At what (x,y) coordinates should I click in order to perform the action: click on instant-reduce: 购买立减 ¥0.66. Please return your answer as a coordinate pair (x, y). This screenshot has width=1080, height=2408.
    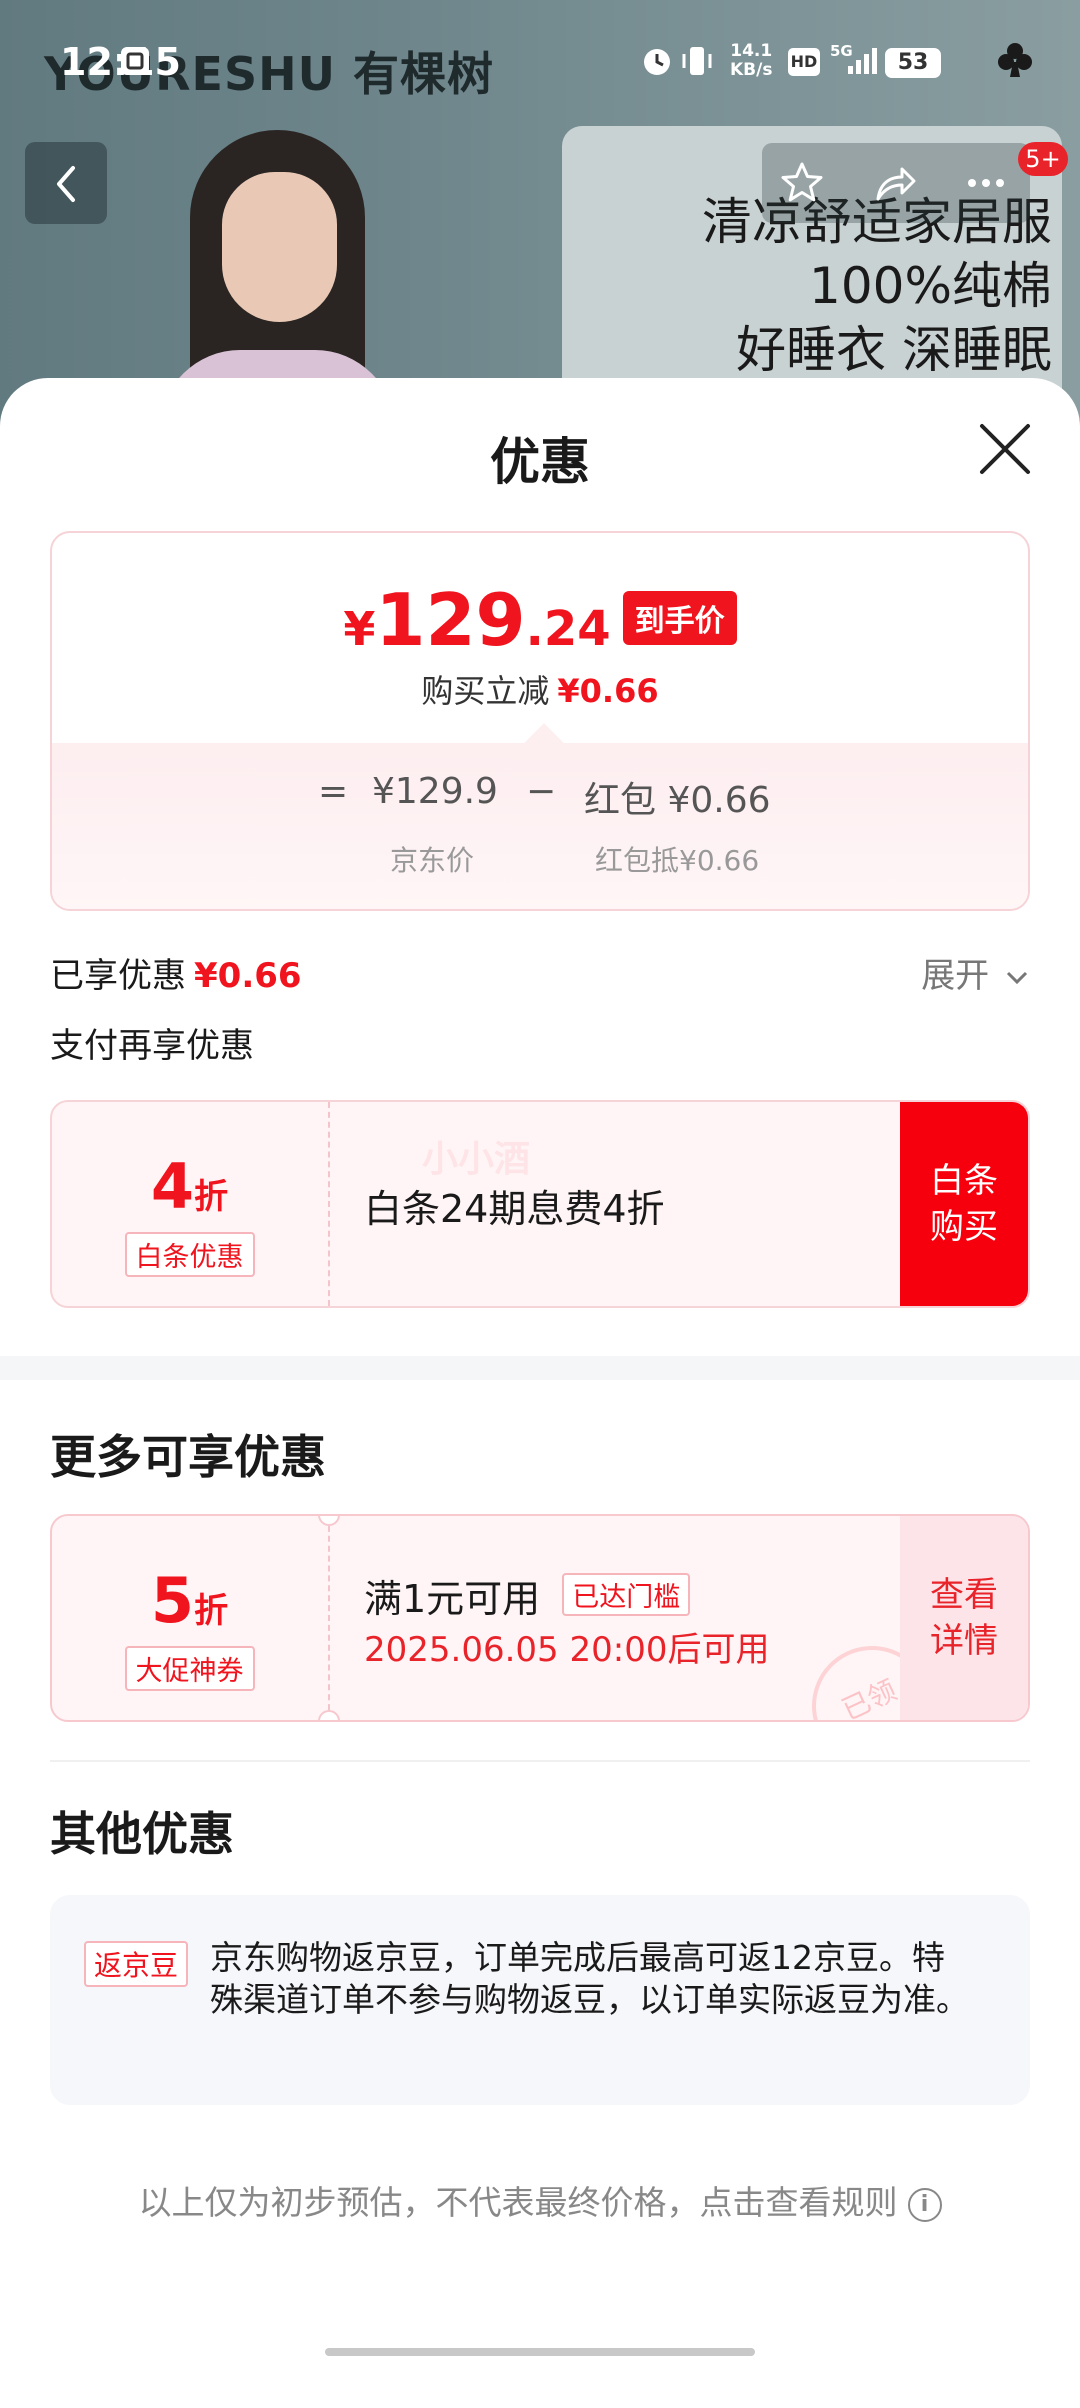
    Looking at the image, I should click on (540, 691).